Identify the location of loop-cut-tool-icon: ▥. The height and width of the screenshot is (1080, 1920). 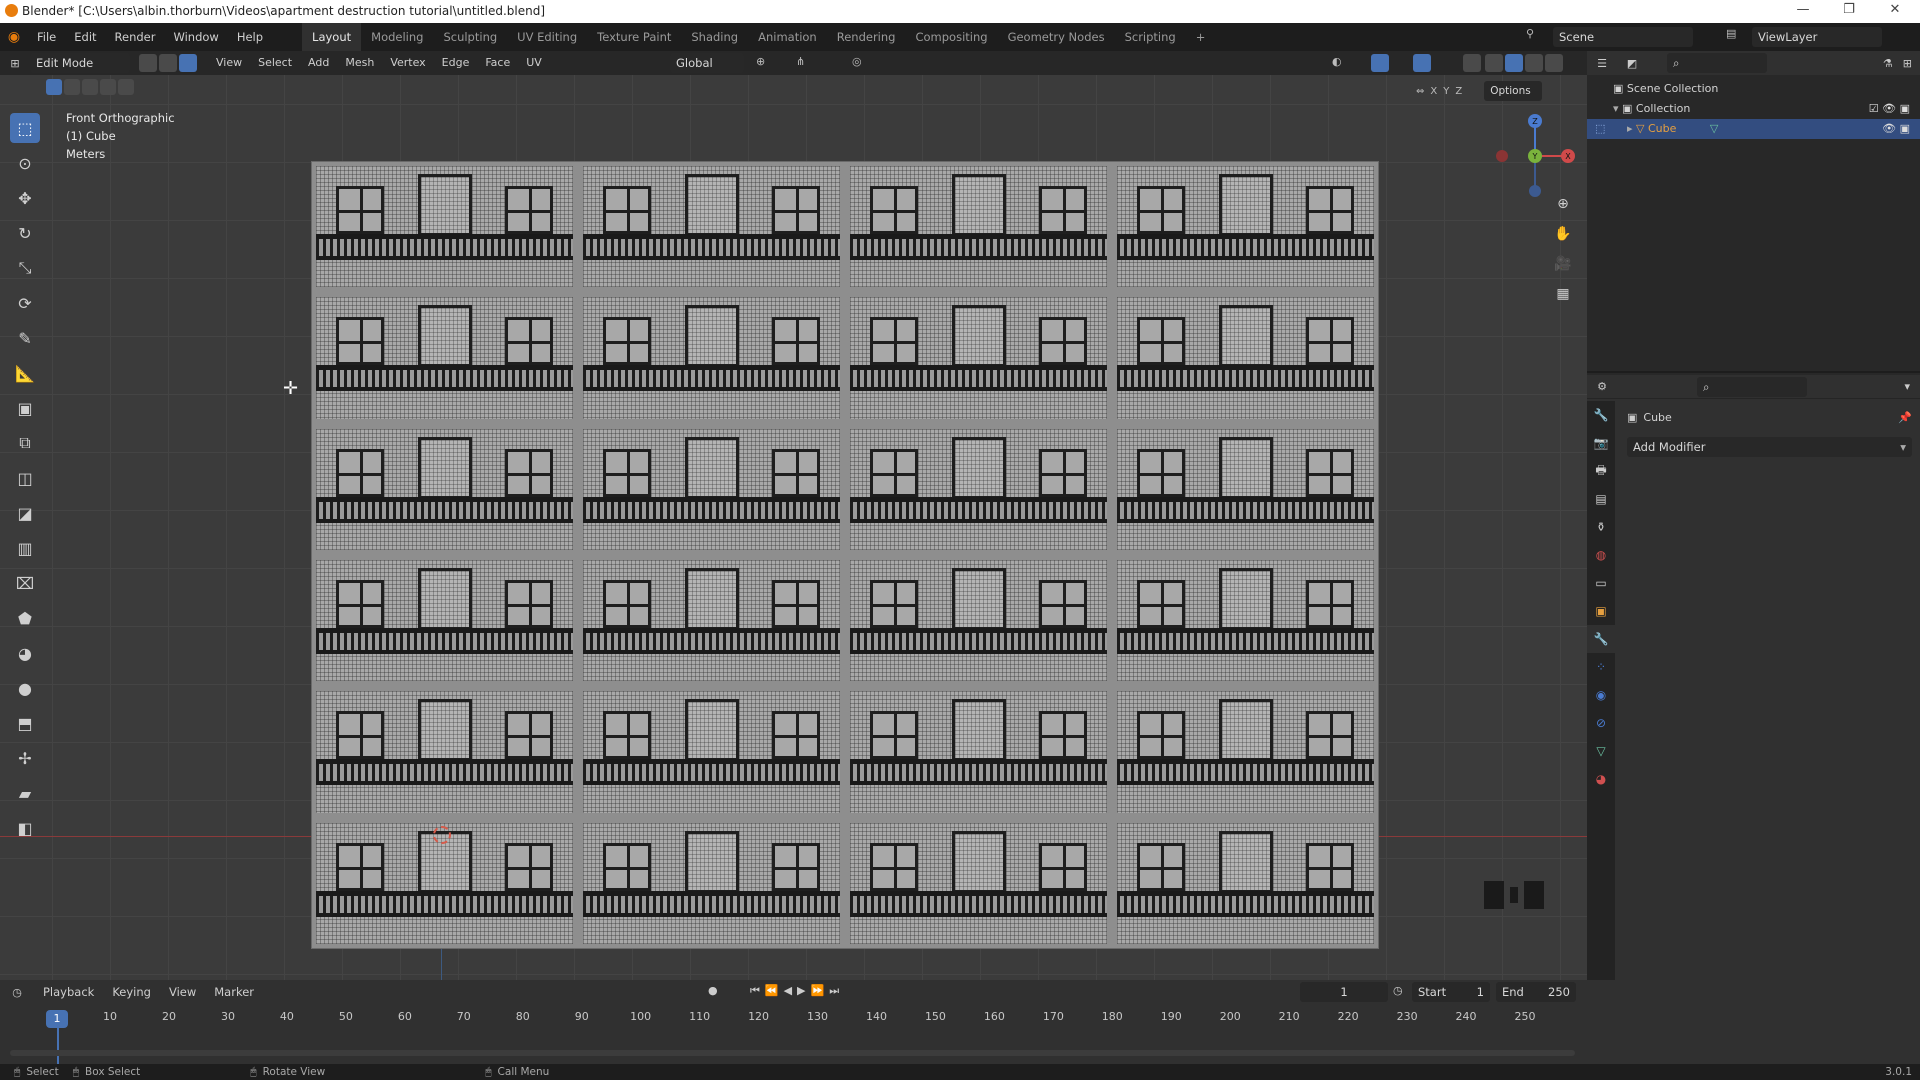
(25, 548).